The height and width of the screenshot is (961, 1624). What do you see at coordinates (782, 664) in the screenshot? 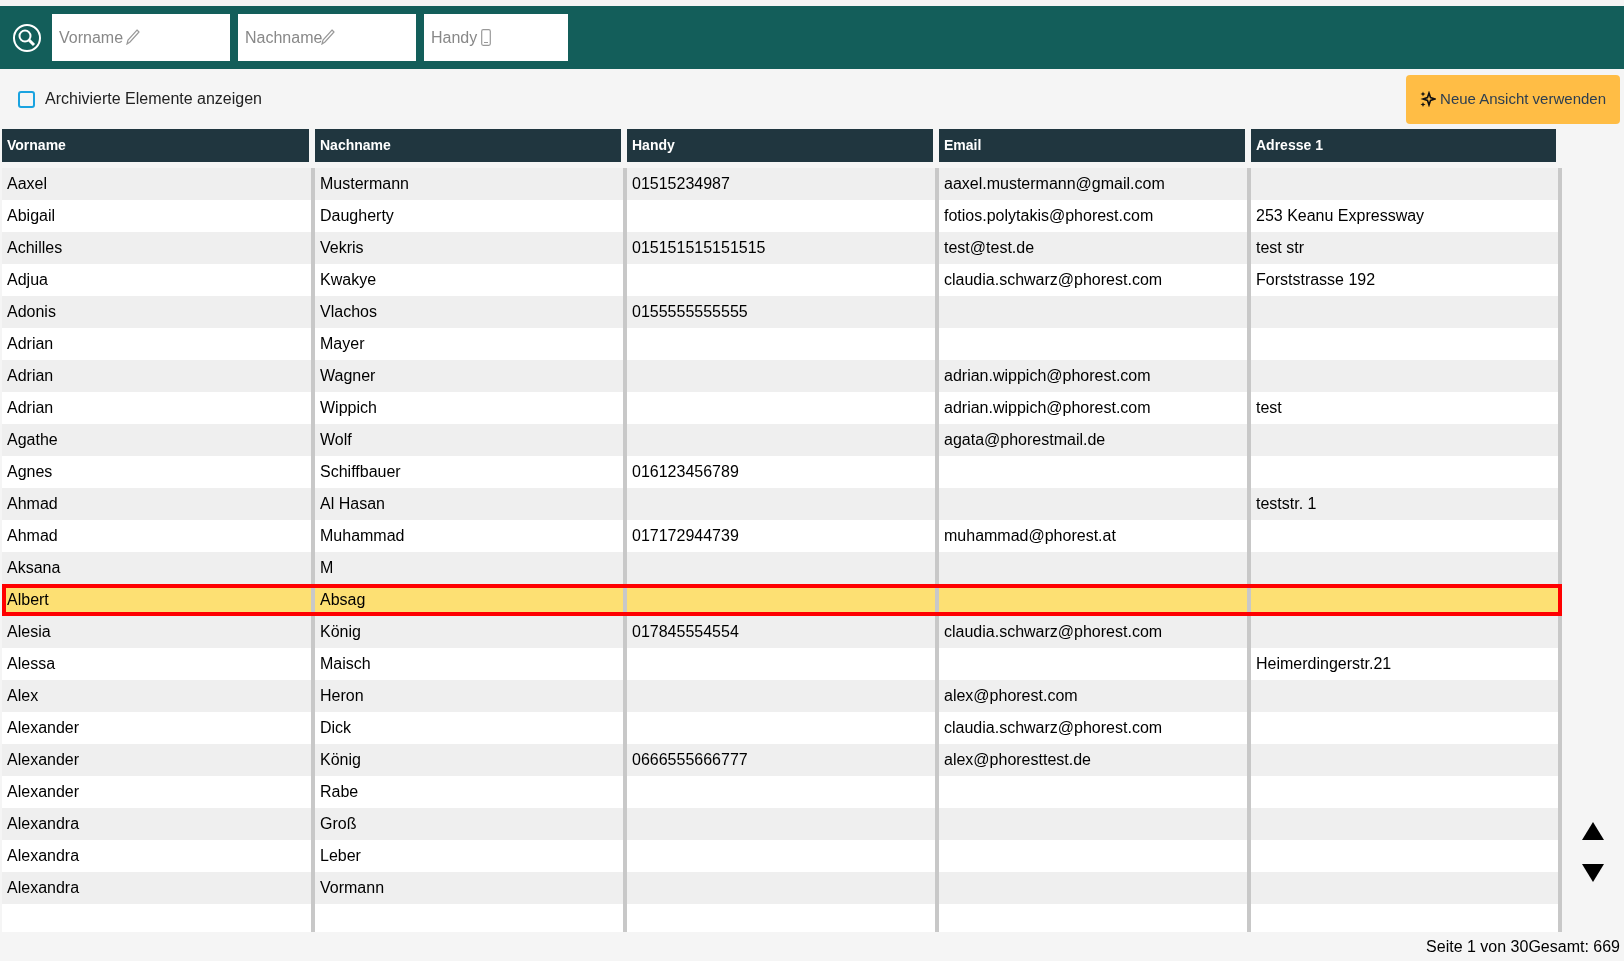
I see `table-row: Alessa Maisch Heimerdingerstr.21` at bounding box center [782, 664].